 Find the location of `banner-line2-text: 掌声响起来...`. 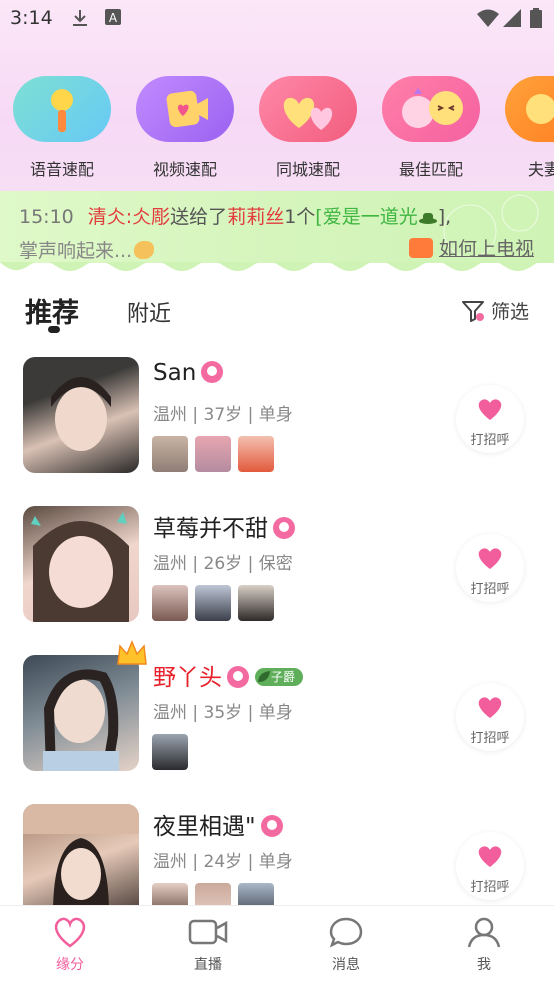

banner-line2-text: 掌声响起来... is located at coordinates (76, 251).